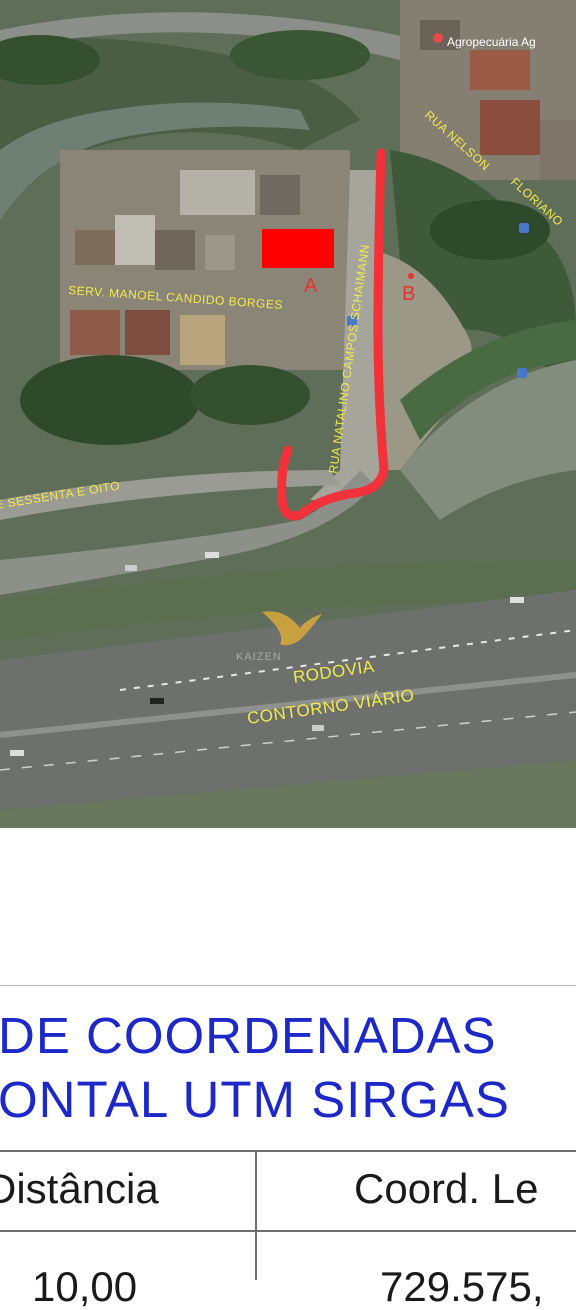 The image size is (576, 1310). I want to click on parcel-marker, so click(298, 248).